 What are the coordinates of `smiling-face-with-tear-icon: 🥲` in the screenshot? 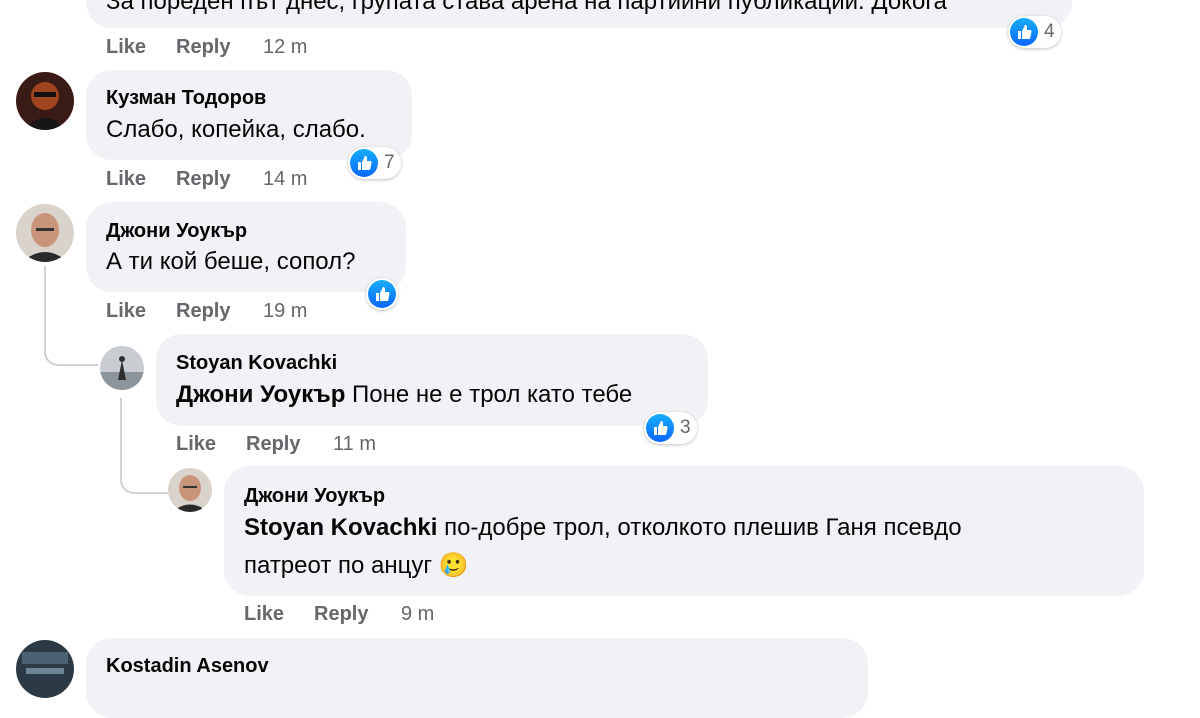 It's located at (453, 565).